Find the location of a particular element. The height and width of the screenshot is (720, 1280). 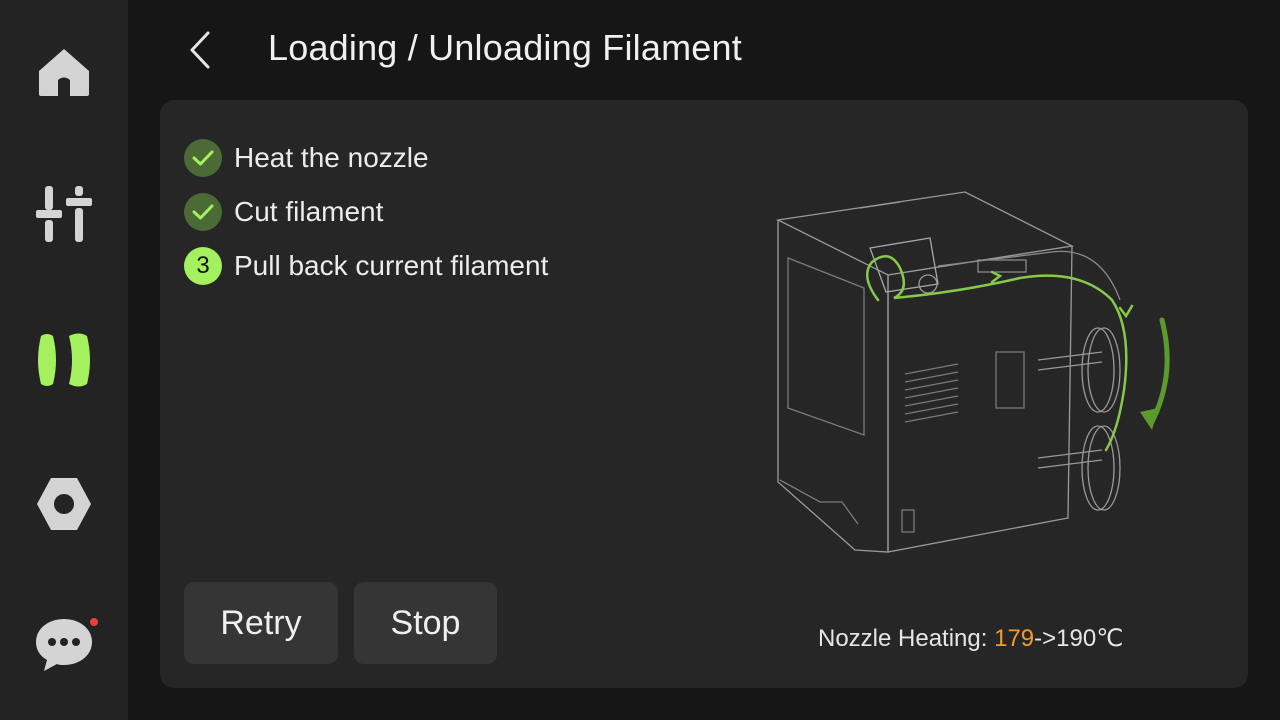

step-label: Heat the nozzle is located at coordinates (331, 157).